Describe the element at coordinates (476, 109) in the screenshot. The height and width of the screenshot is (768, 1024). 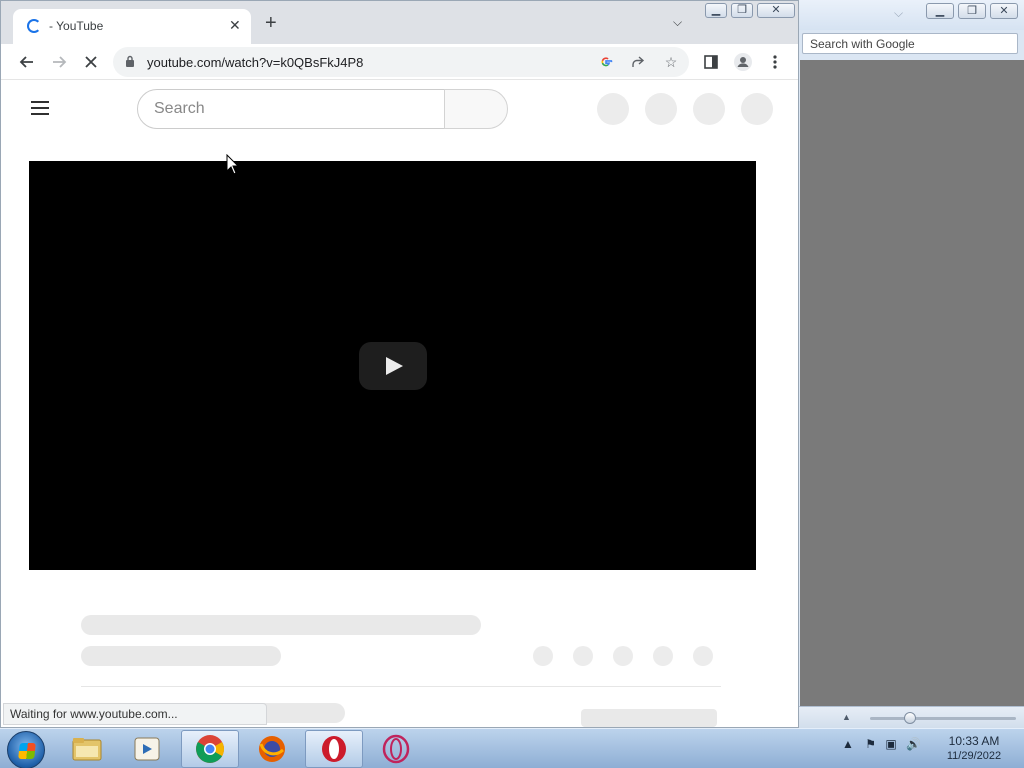
I see `youtube-search-button` at that location.